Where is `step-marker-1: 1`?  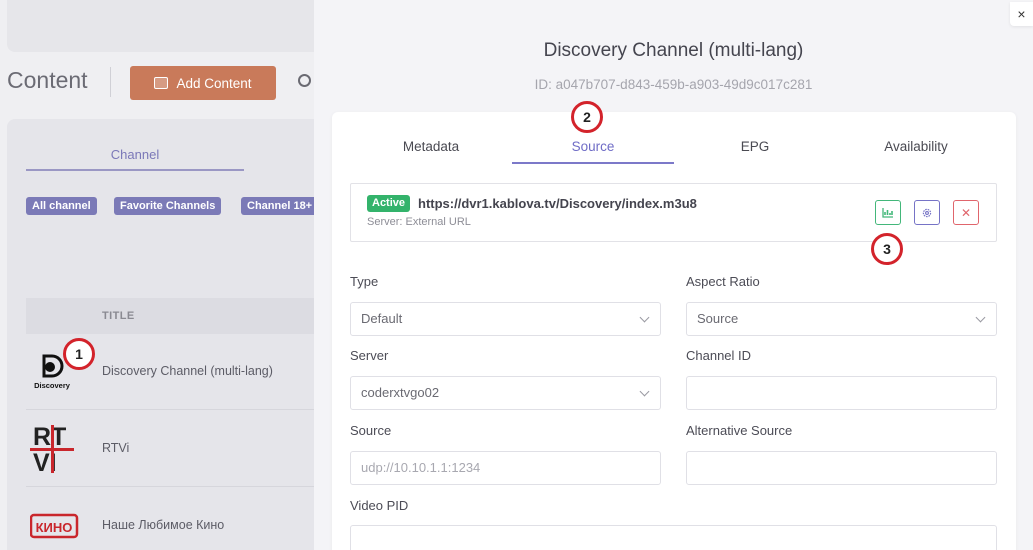
step-marker-1: 1 is located at coordinates (79, 354).